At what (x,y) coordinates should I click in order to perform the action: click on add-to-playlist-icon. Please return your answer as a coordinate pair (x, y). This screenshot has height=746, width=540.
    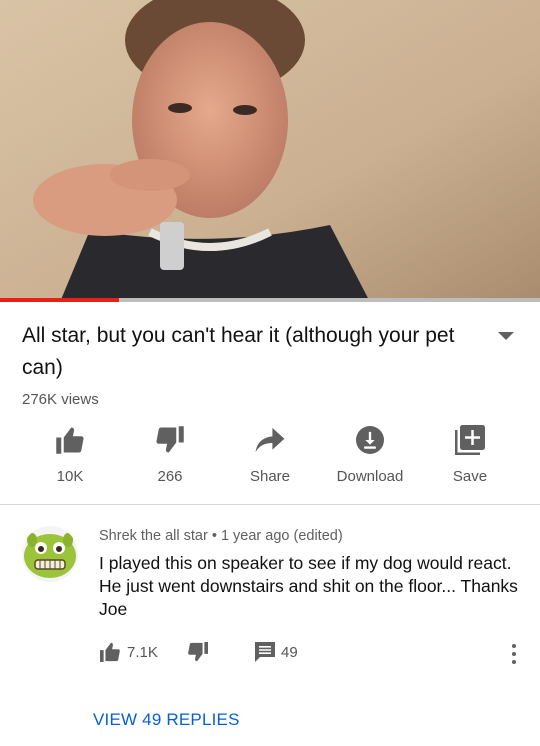
    Looking at the image, I should click on (470, 440).